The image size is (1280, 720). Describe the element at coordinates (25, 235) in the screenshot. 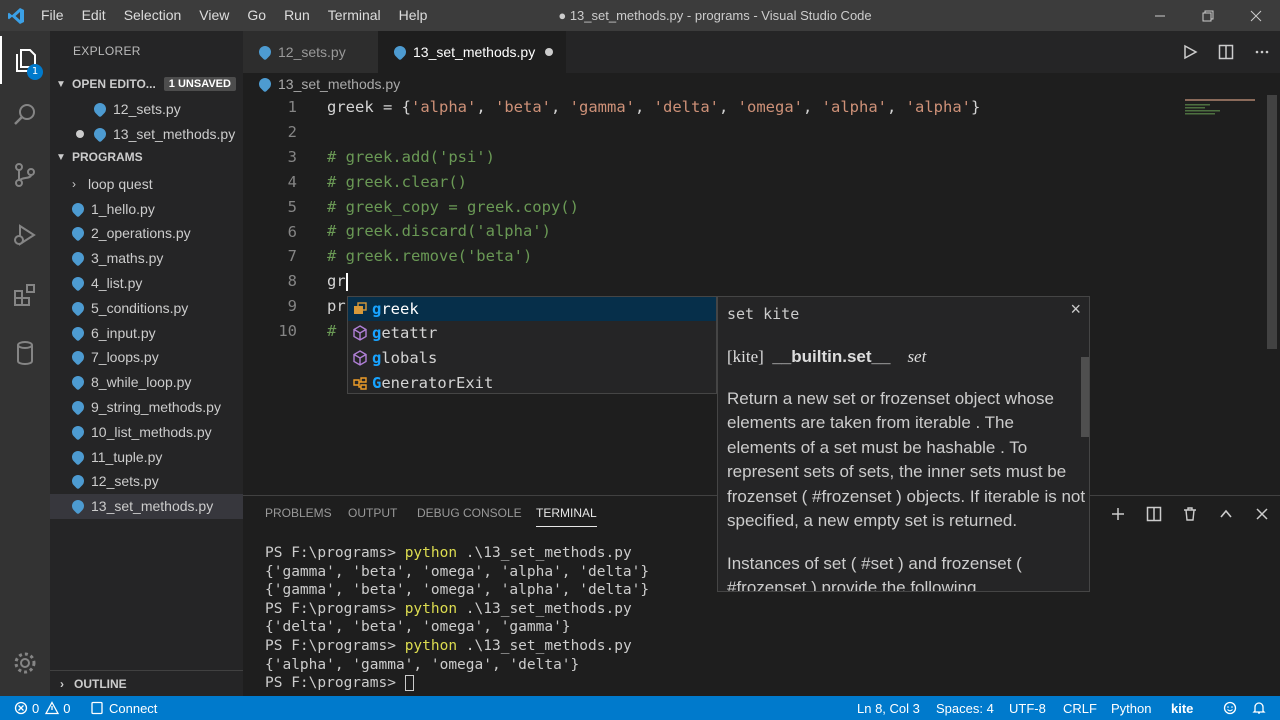

I see `run-debug-activity-button` at that location.